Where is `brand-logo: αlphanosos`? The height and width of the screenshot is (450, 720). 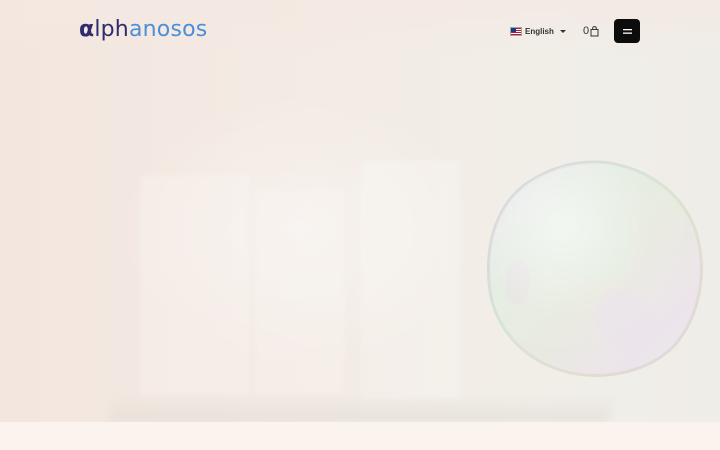
brand-logo: αlphanosos is located at coordinates (143, 30).